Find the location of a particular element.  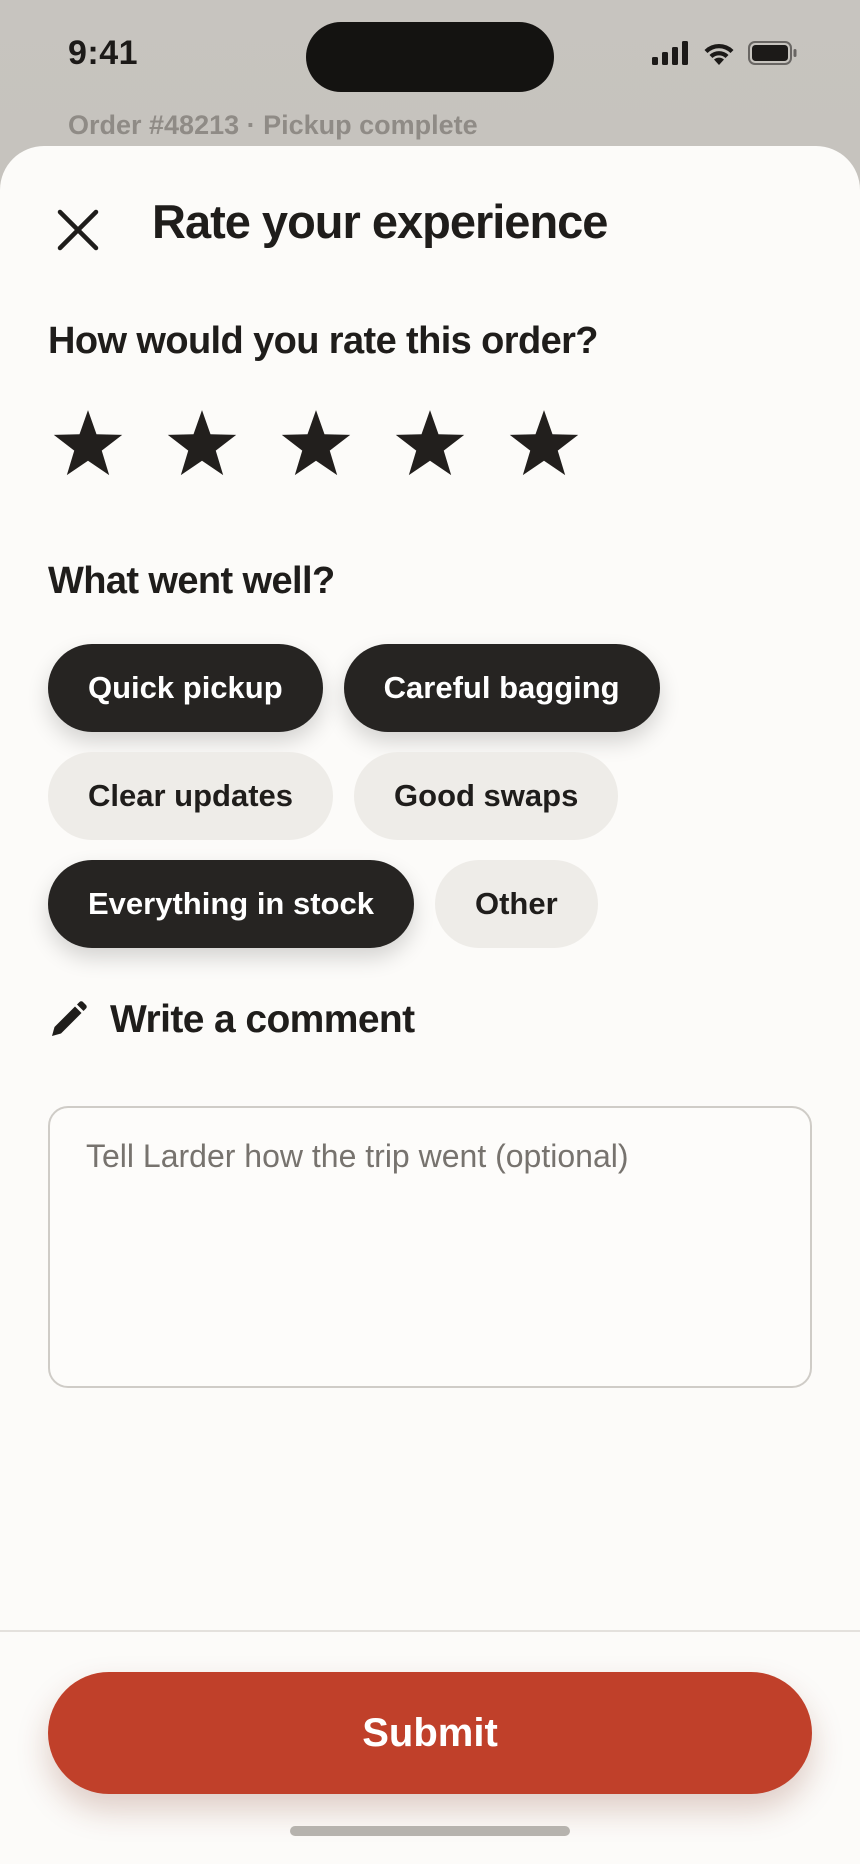

chip-other: Other is located at coordinates (516, 904).